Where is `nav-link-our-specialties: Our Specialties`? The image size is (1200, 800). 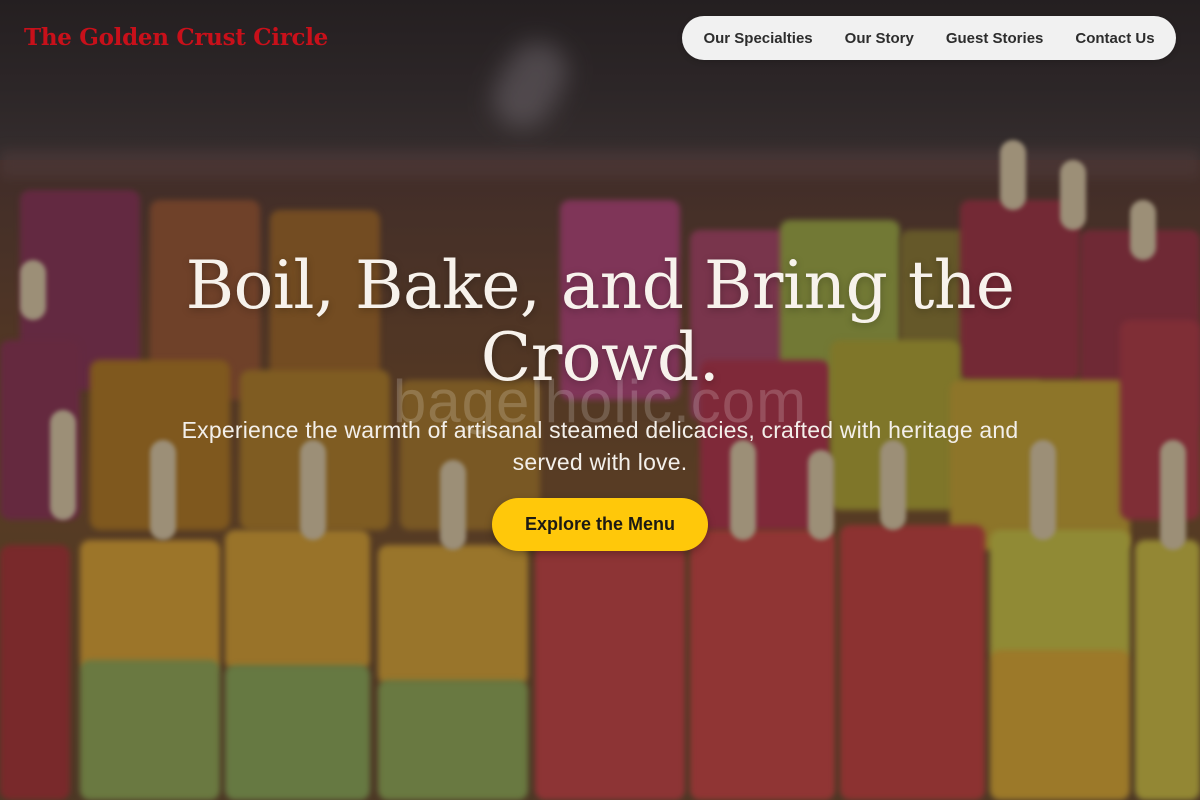 nav-link-our-specialties: Our Specialties is located at coordinates (757, 38).